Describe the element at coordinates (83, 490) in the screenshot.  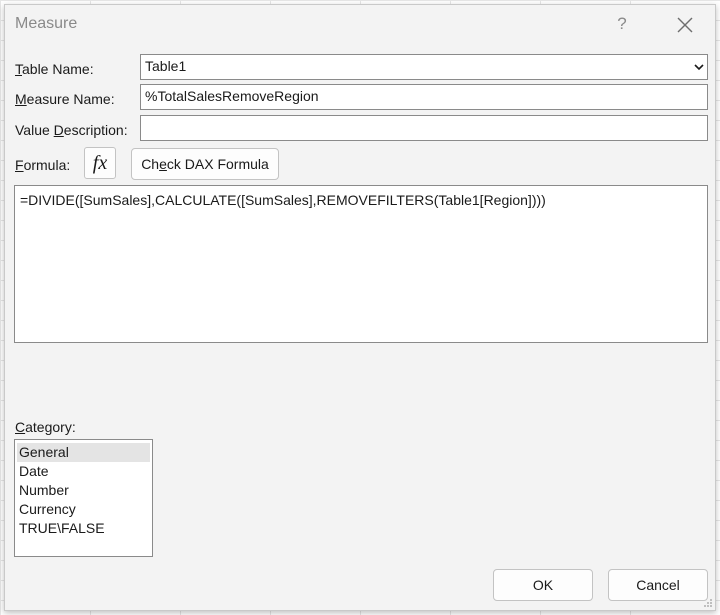
I see `list-item: Number` at that location.